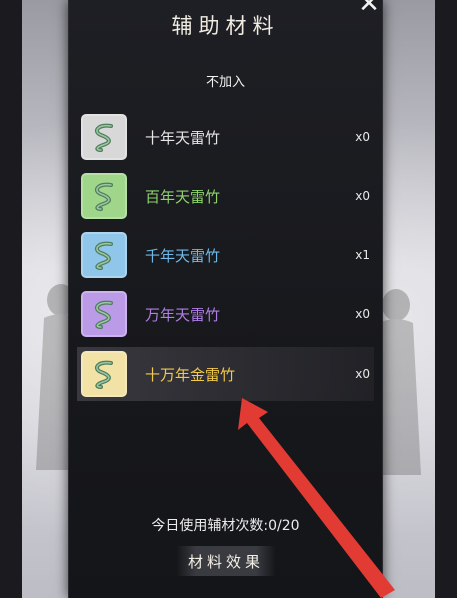  I want to click on material-name: 万年天雷竹, so click(183, 314).